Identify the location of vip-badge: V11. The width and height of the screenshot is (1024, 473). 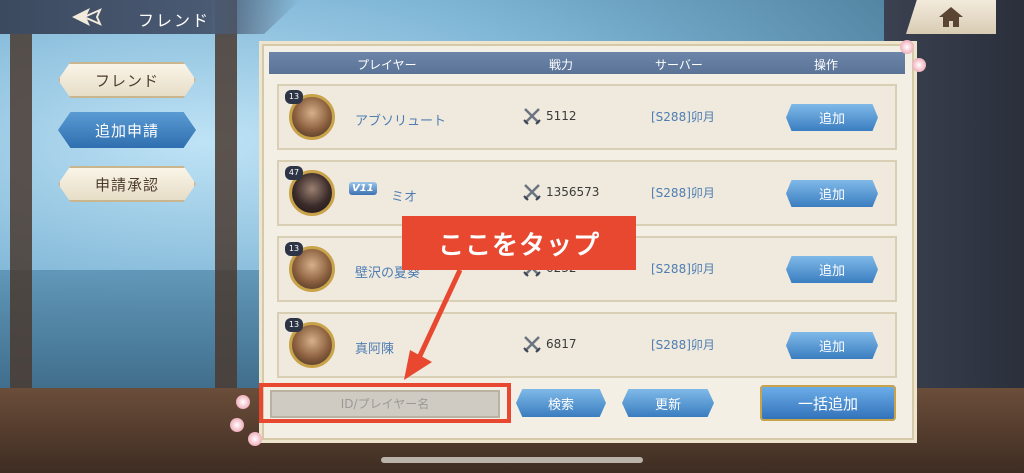
(363, 188).